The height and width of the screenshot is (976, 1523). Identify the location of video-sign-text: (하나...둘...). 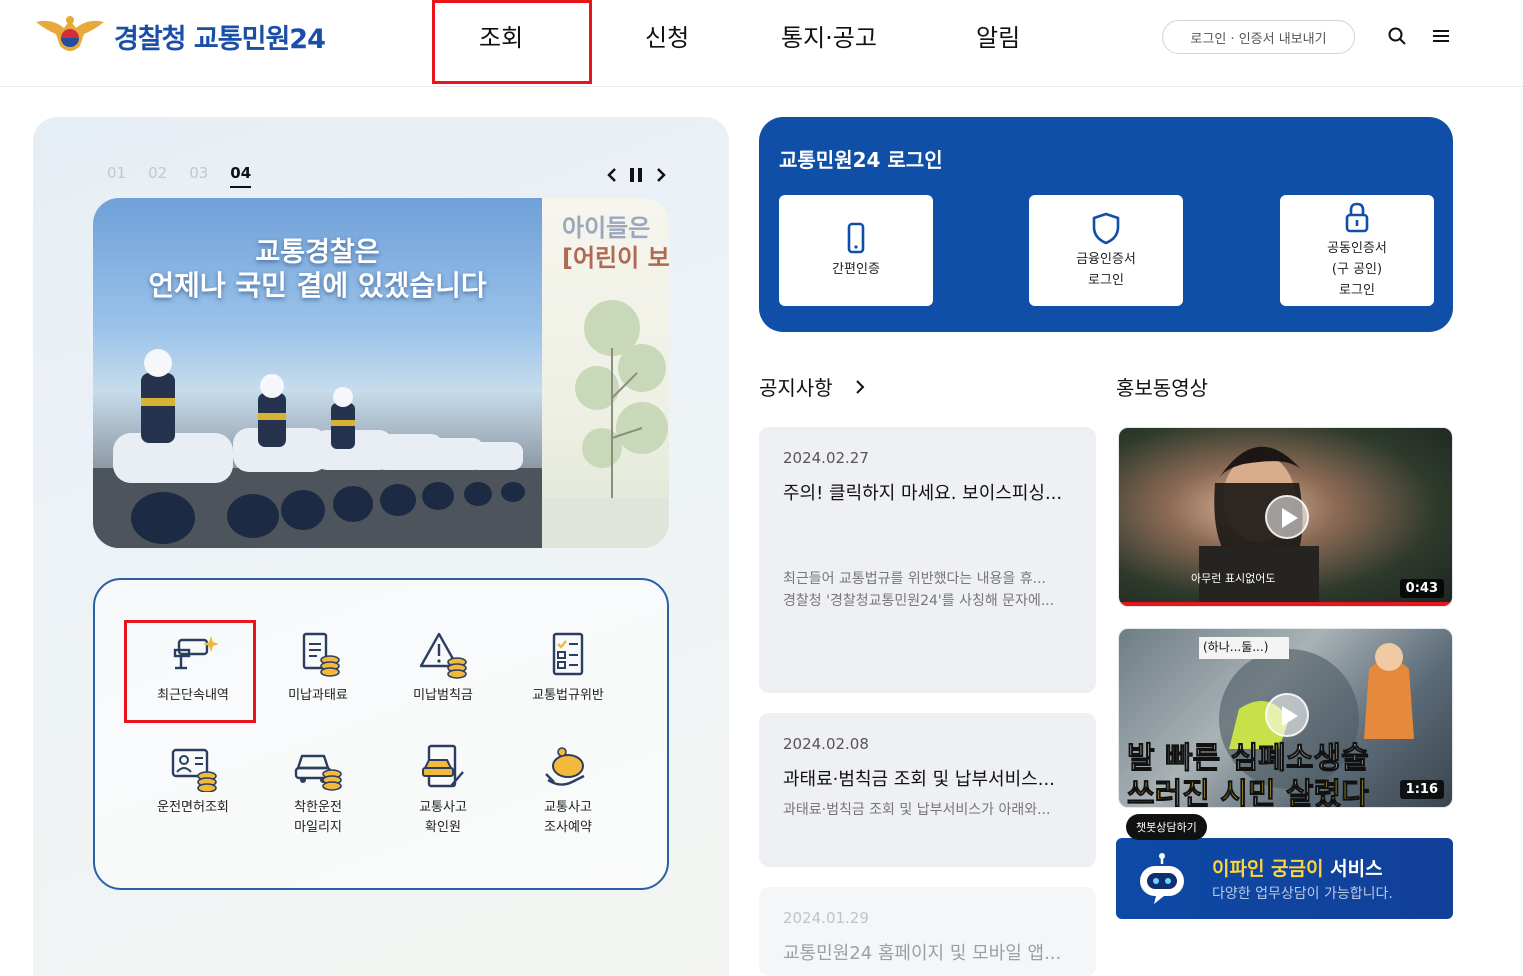
(1236, 647).